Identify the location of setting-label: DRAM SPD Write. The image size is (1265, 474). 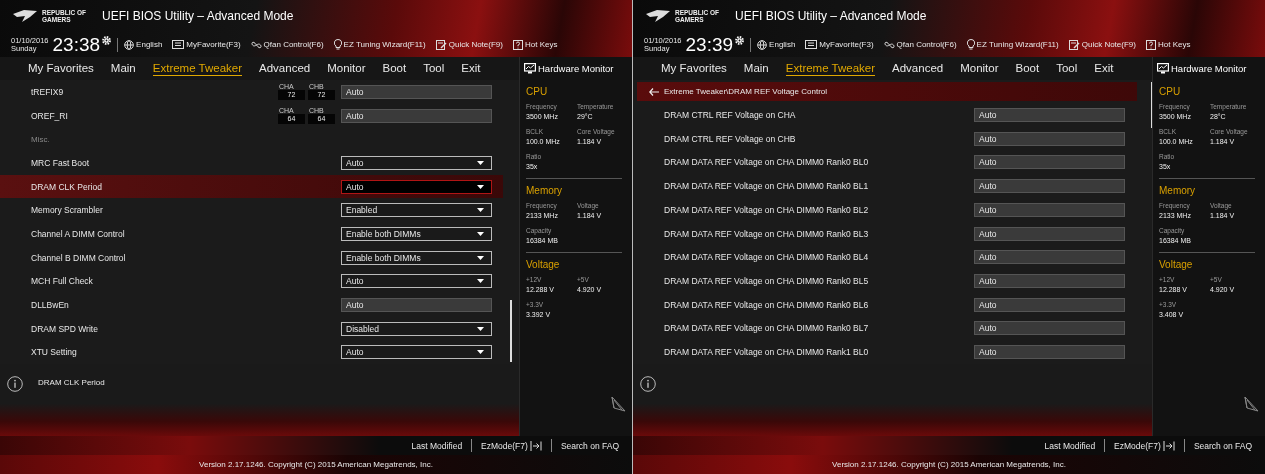
(65, 328).